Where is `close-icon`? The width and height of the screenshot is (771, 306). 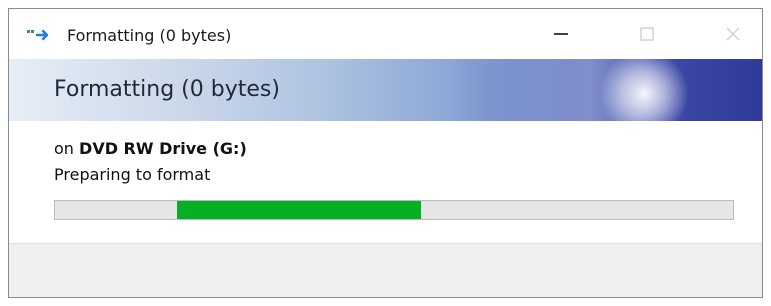
close-icon is located at coordinates (733, 34).